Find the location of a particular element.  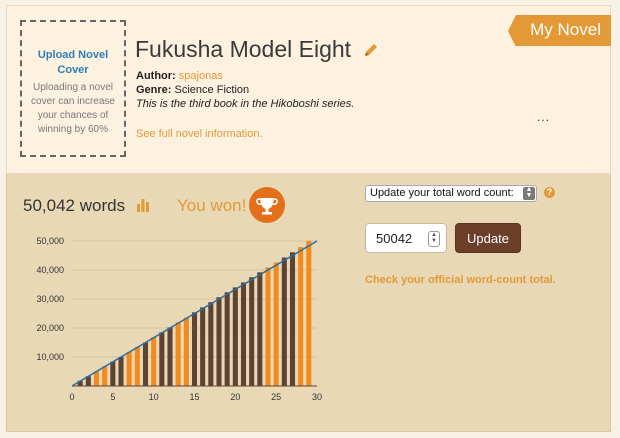

y-tick-label: 30,000 is located at coordinates (50, 299).